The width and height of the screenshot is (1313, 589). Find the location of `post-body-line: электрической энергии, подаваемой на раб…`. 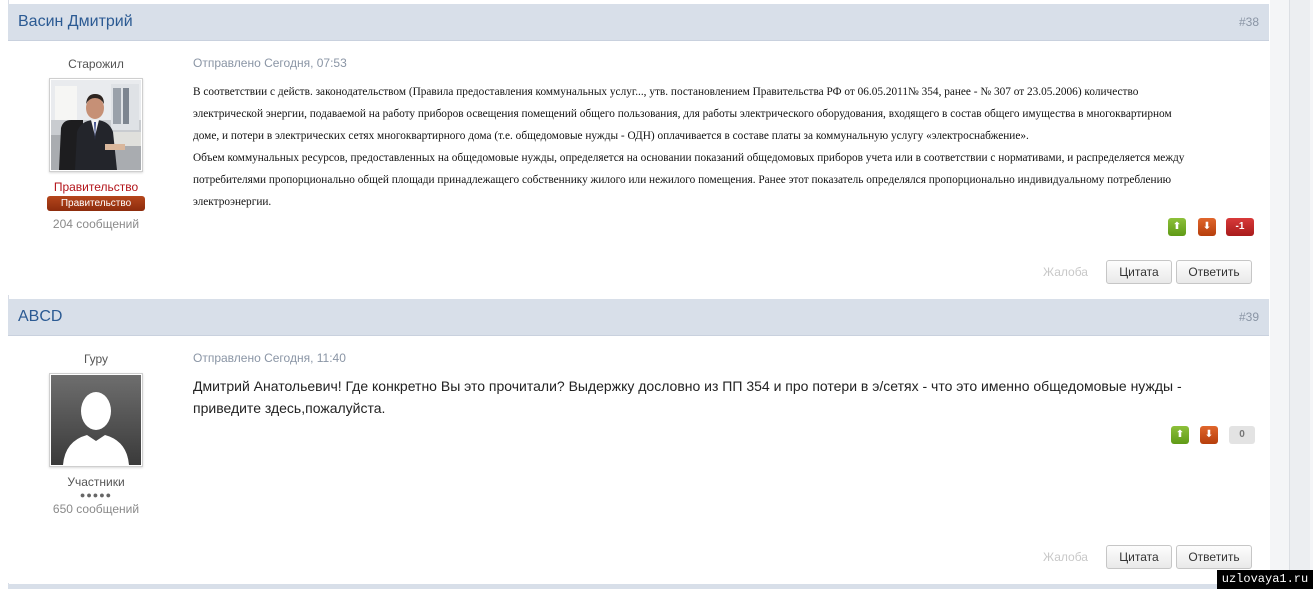

post-body-line: электрической энергии, подаваемой на раб… is located at coordinates (682, 114).